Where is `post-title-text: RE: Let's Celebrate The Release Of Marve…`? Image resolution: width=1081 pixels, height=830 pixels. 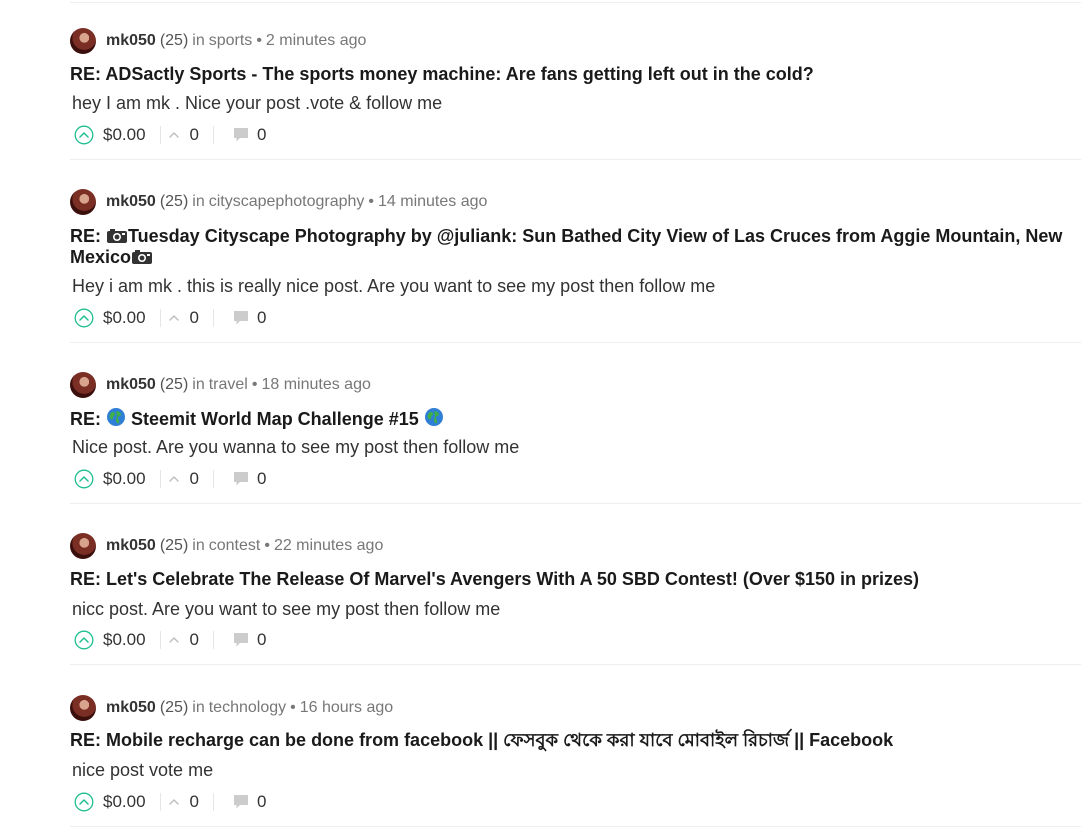
post-title-text: RE: Let's Celebrate The Release Of Marve… is located at coordinates (494, 579).